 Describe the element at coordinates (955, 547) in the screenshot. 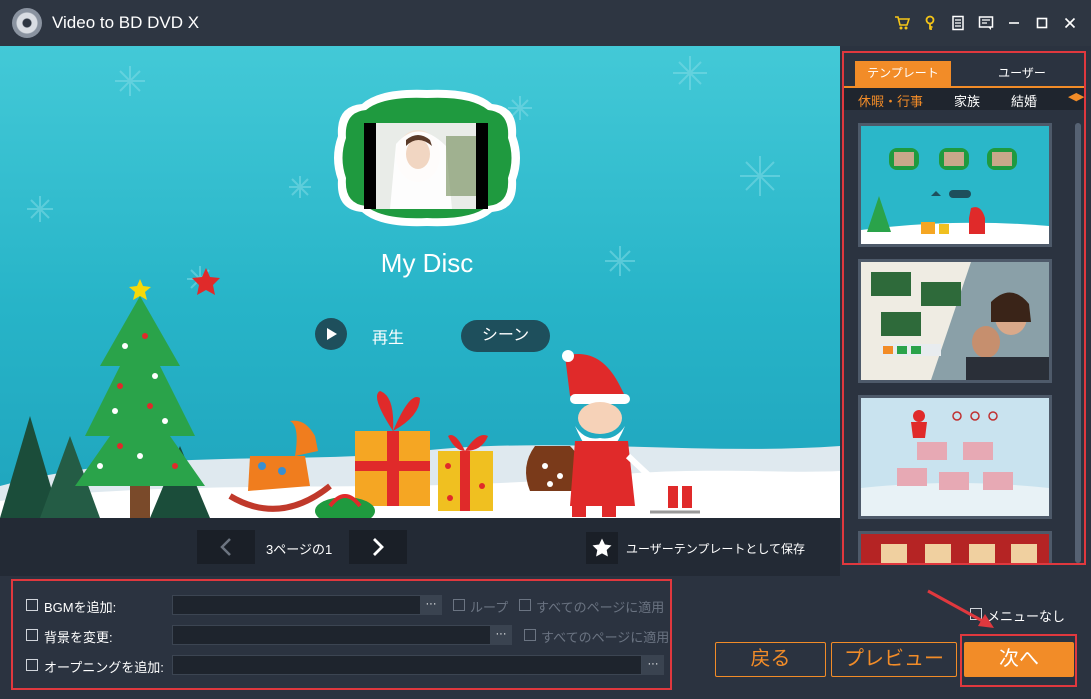

I see `template-thumbnail-red` at that location.